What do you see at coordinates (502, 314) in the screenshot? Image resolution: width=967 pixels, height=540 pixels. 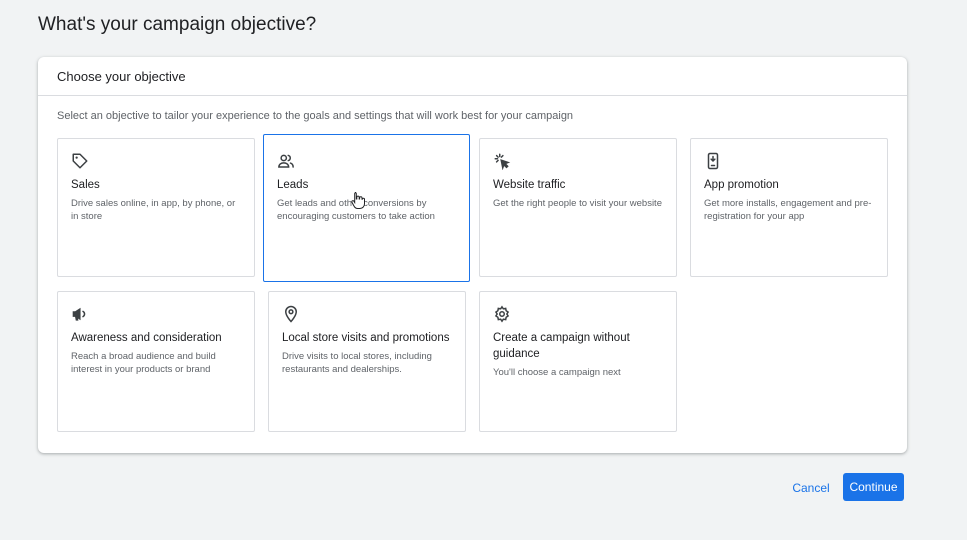 I see `gear-icon` at bounding box center [502, 314].